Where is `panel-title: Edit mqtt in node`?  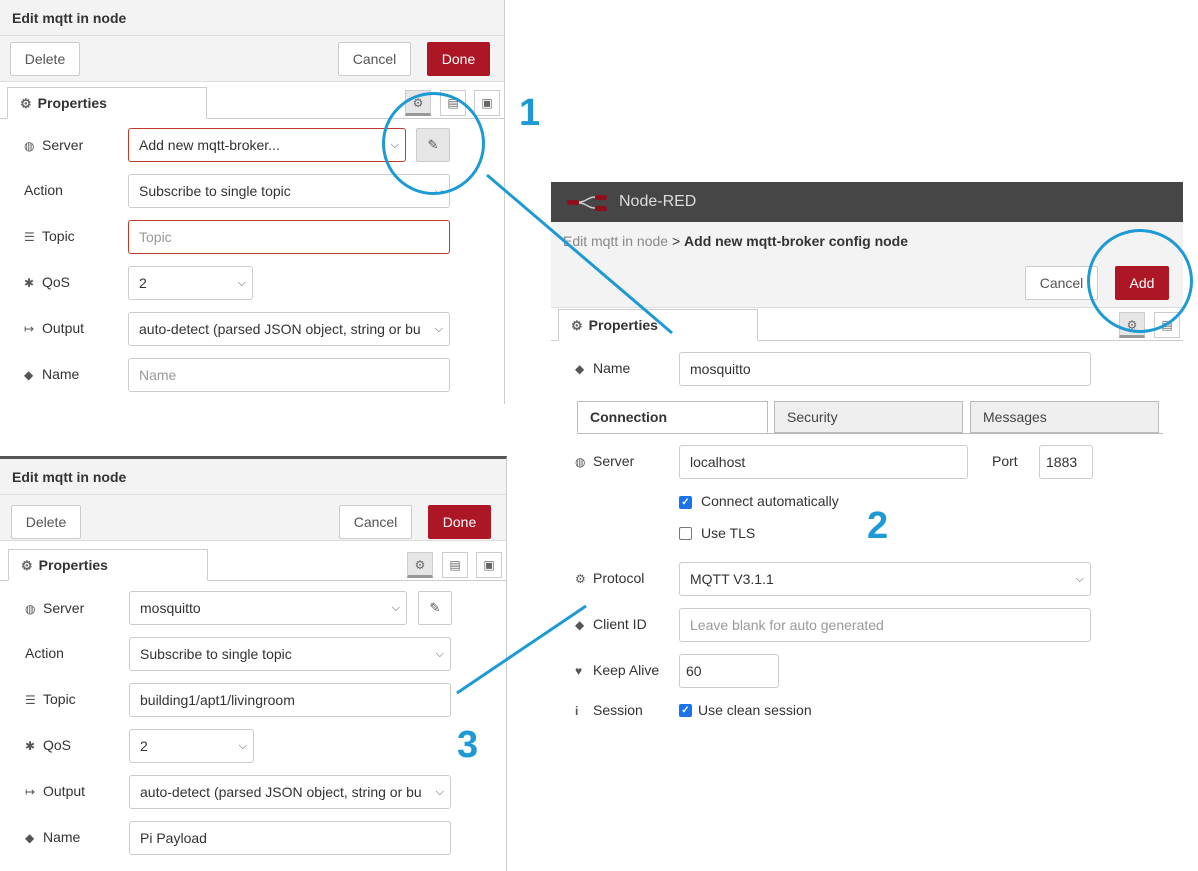
panel-title: Edit mqtt in node is located at coordinates (252, 18).